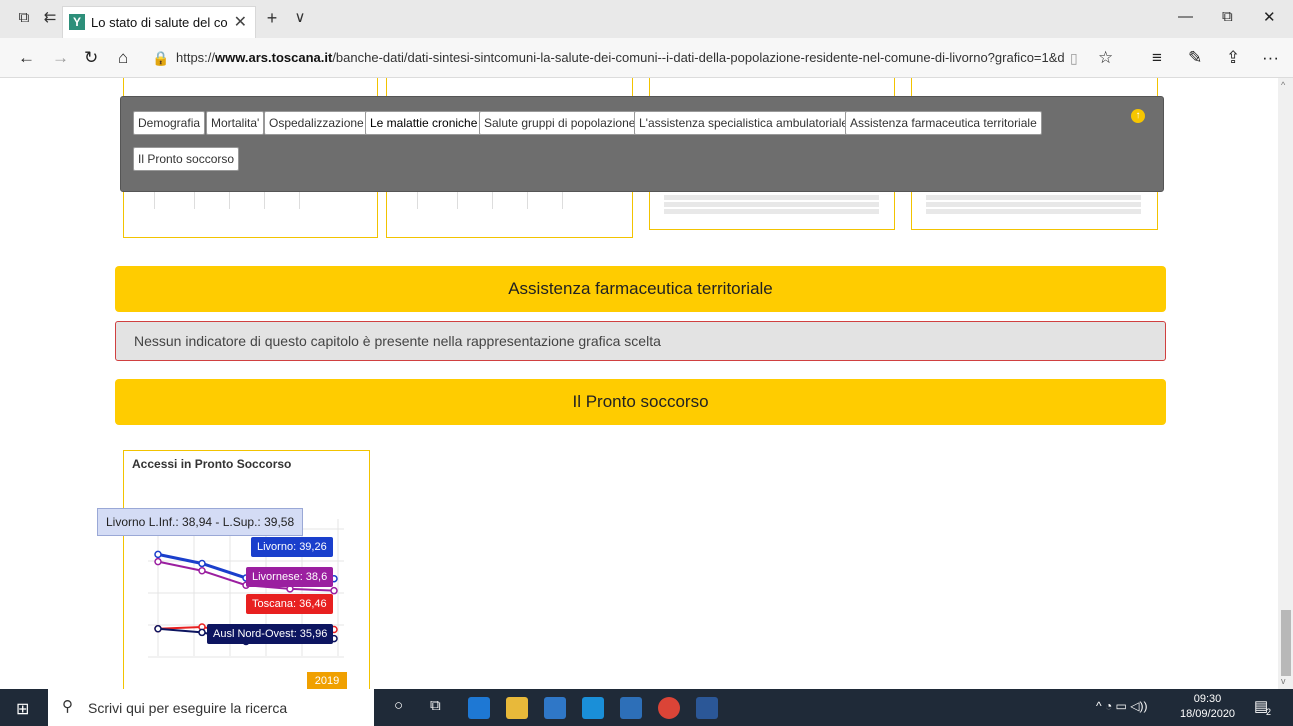 The height and width of the screenshot is (726, 1293). Describe the element at coordinates (1270, 58) in the screenshot. I see `more-icon: ···` at that location.